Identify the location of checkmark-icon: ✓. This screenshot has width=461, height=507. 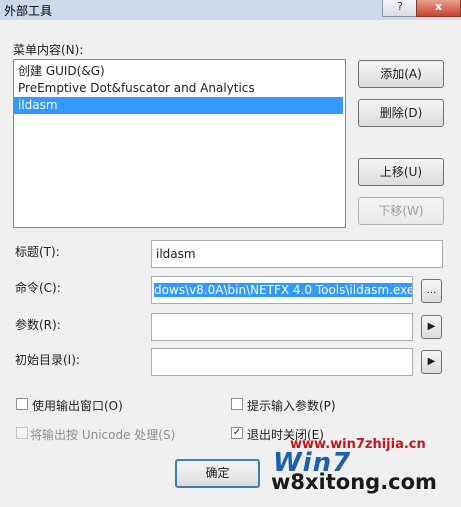
(237, 432).